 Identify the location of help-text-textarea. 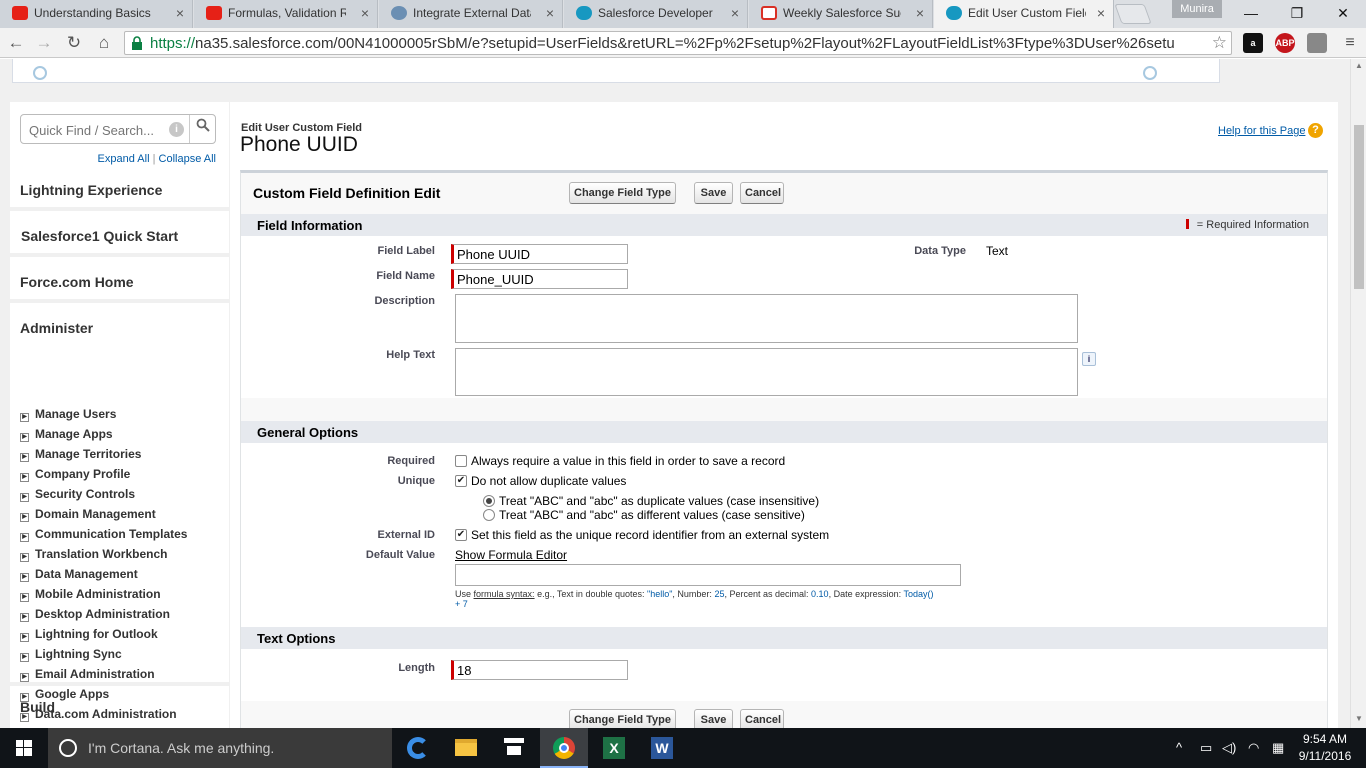
(766, 372).